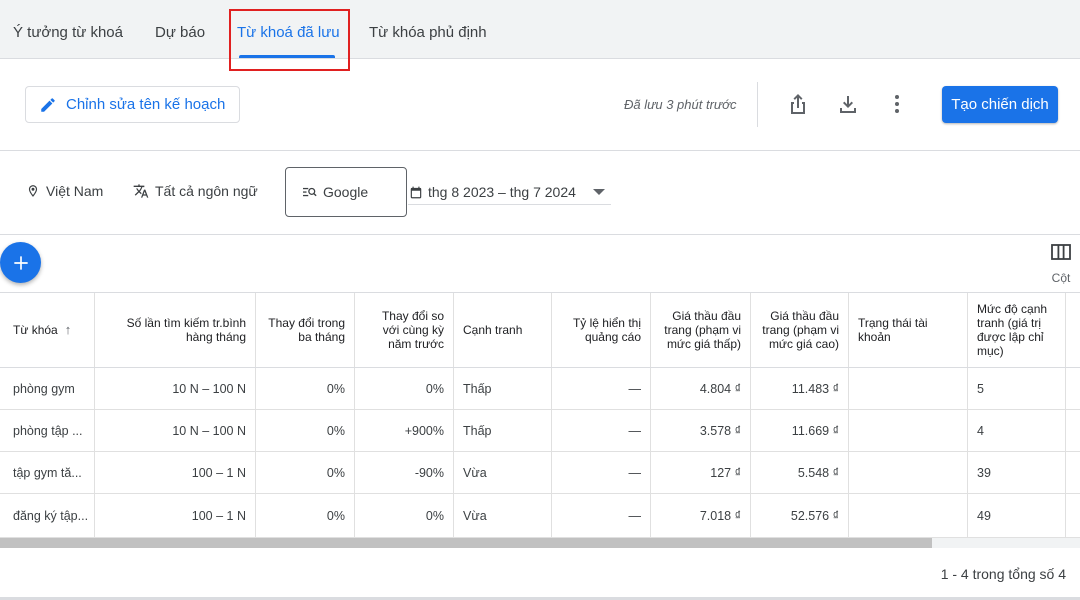 This screenshot has width=1080, height=600. Describe the element at coordinates (146, 104) in the screenshot. I see `edit-plan-name-label: Chỉnh sửa tên kế hoạch` at that location.